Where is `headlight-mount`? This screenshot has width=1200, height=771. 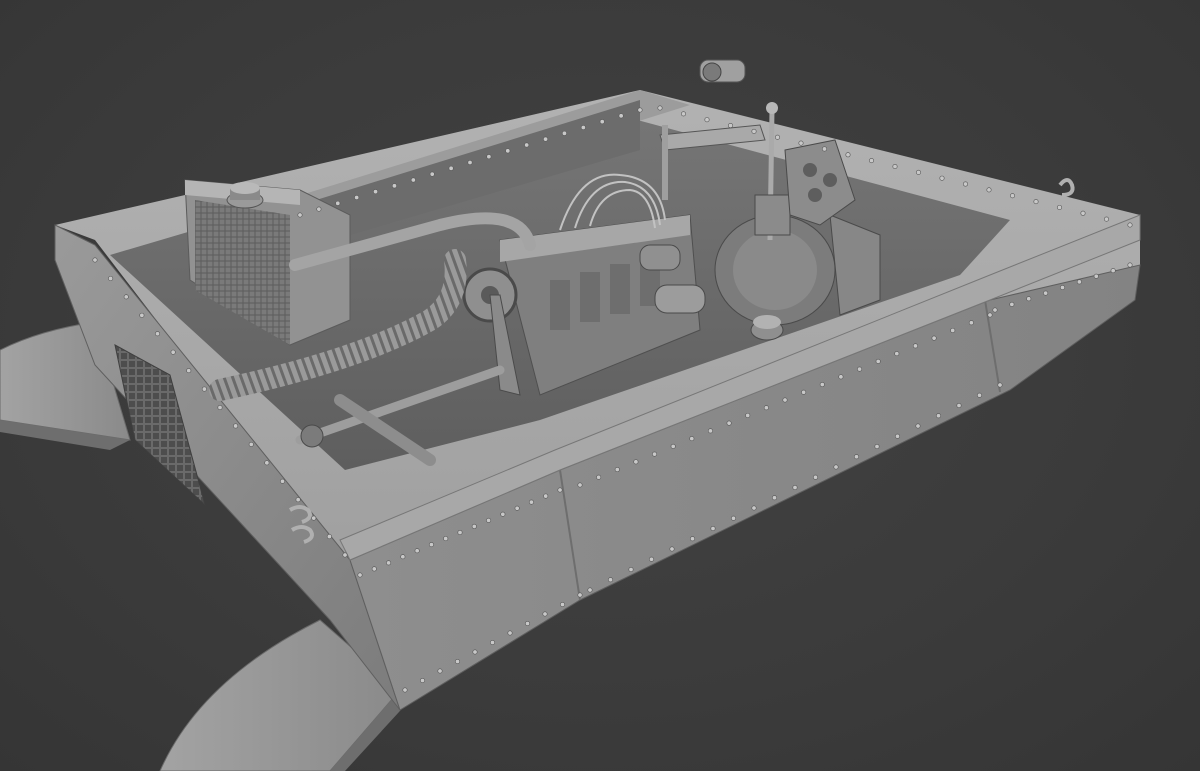
headlight-mount is located at coordinates (722, 71).